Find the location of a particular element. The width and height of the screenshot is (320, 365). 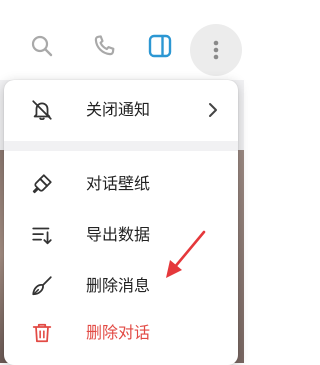

more-options-button is located at coordinates (216, 50).